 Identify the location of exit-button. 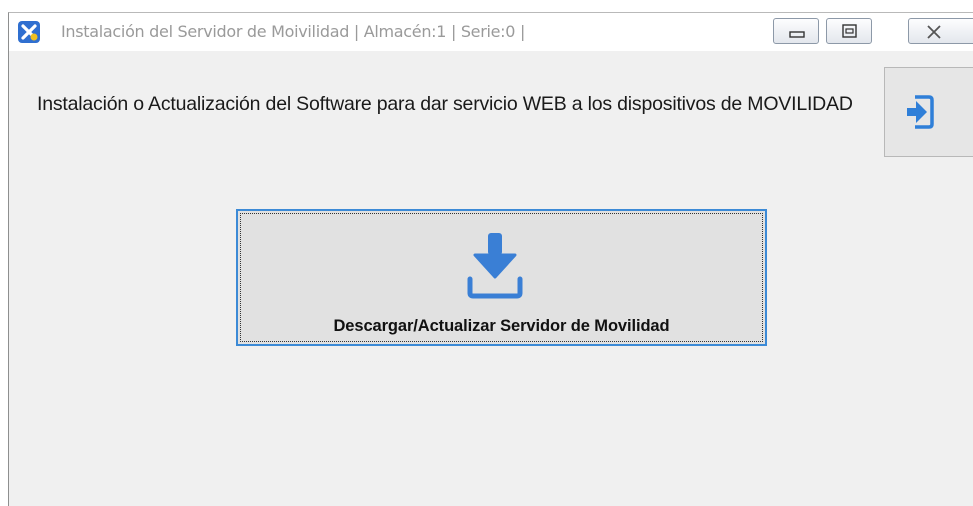
(928, 112).